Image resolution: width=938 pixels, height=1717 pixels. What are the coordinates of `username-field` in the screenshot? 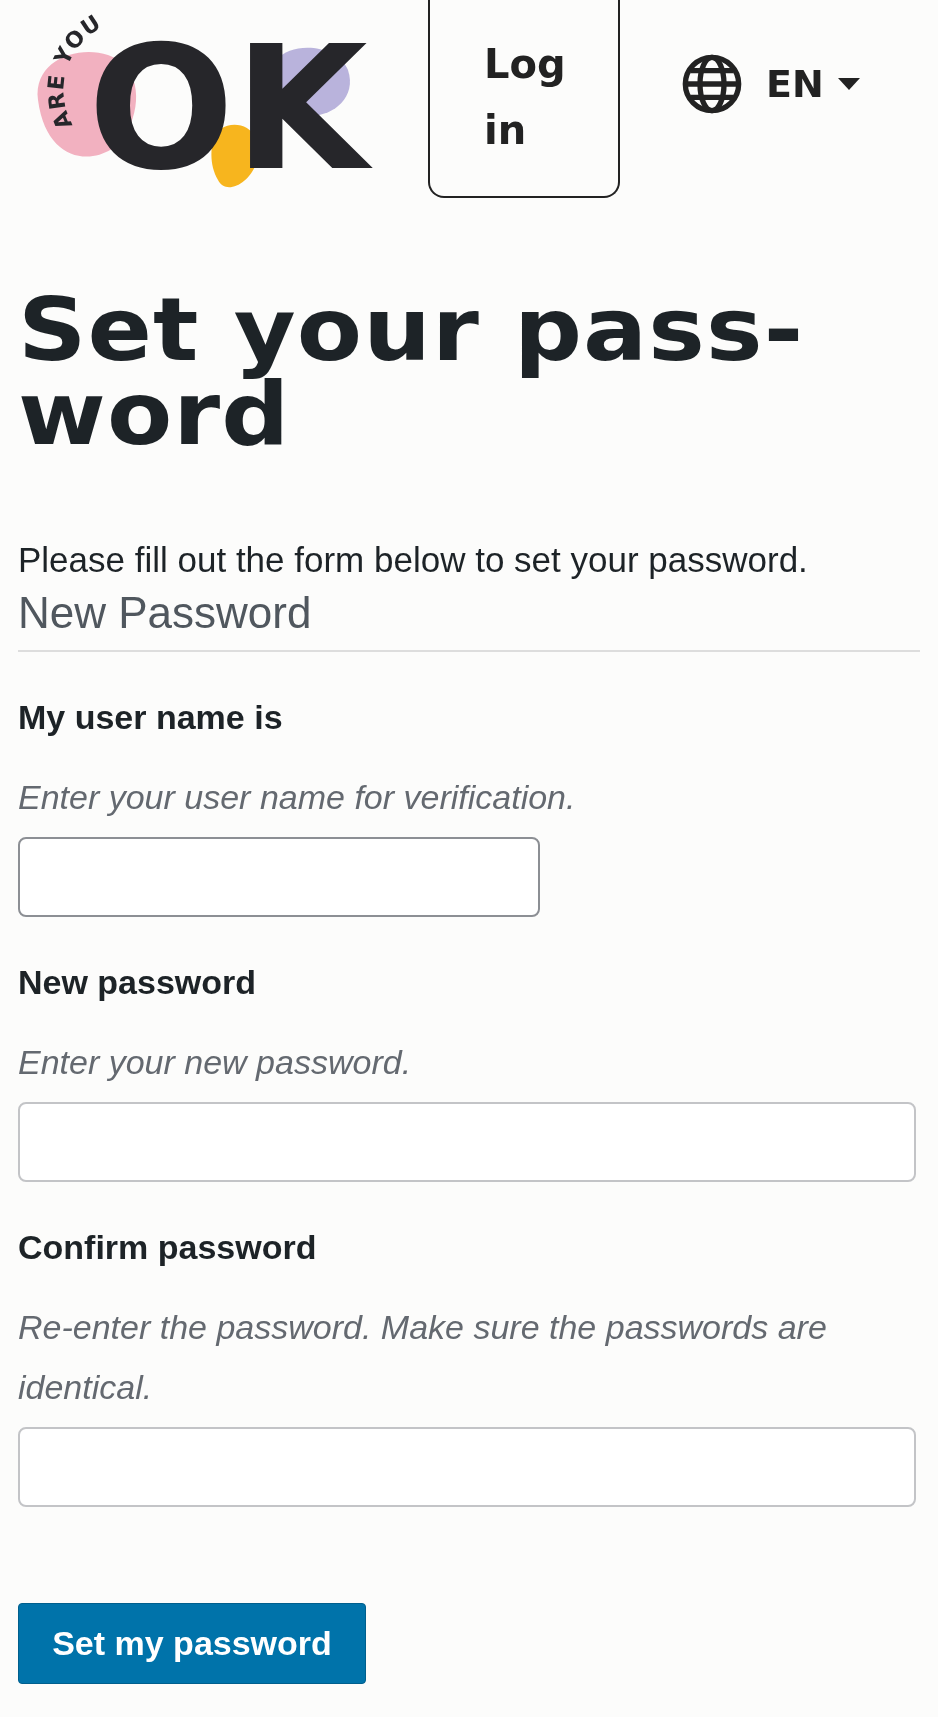 It's located at (279, 877).